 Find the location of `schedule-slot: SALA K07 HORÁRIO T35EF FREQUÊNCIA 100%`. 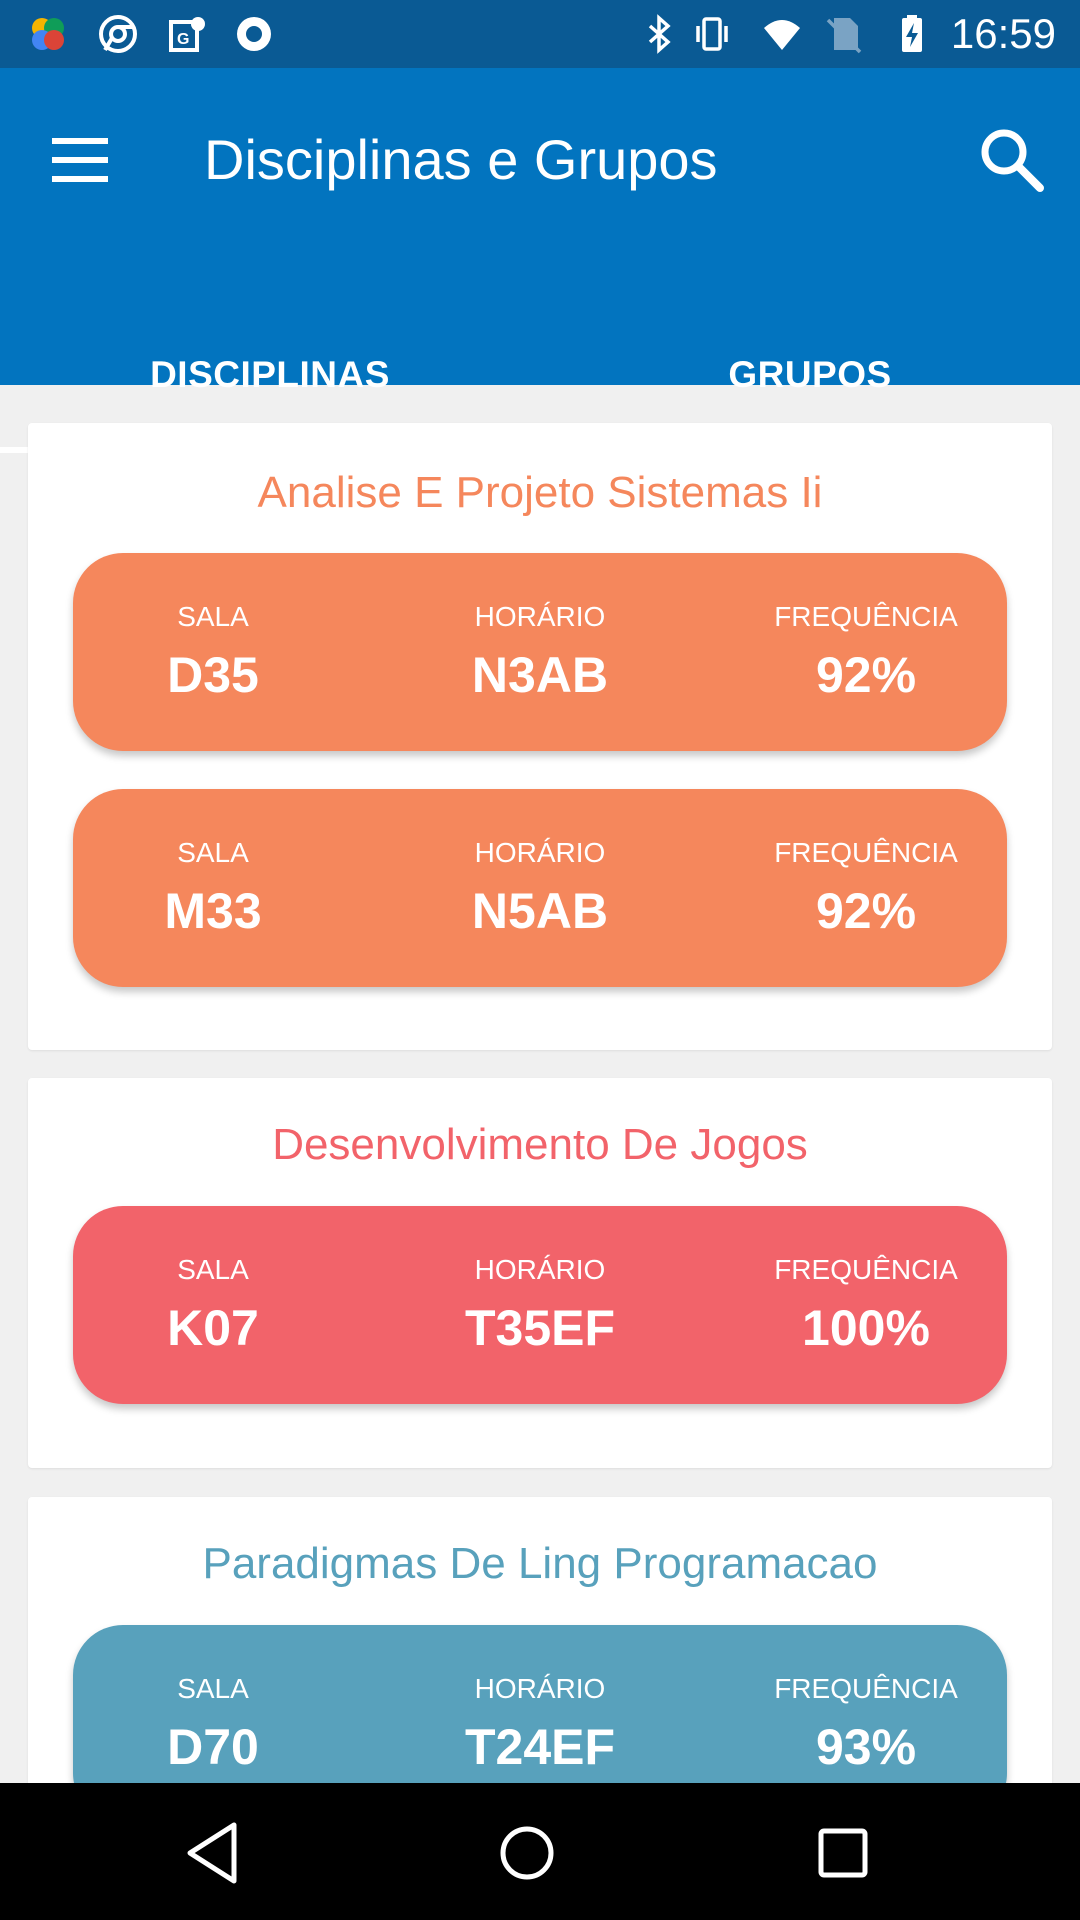

schedule-slot: SALA K07 HORÁRIO T35EF FREQUÊNCIA 100% is located at coordinates (540, 1305).